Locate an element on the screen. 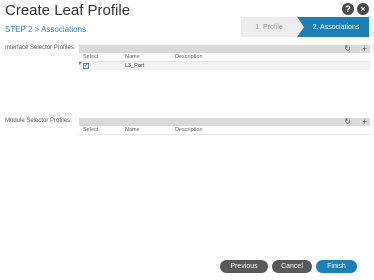 This screenshot has width=374, height=280. wizard-step-profile: 1. Profile is located at coordinates (269, 27).